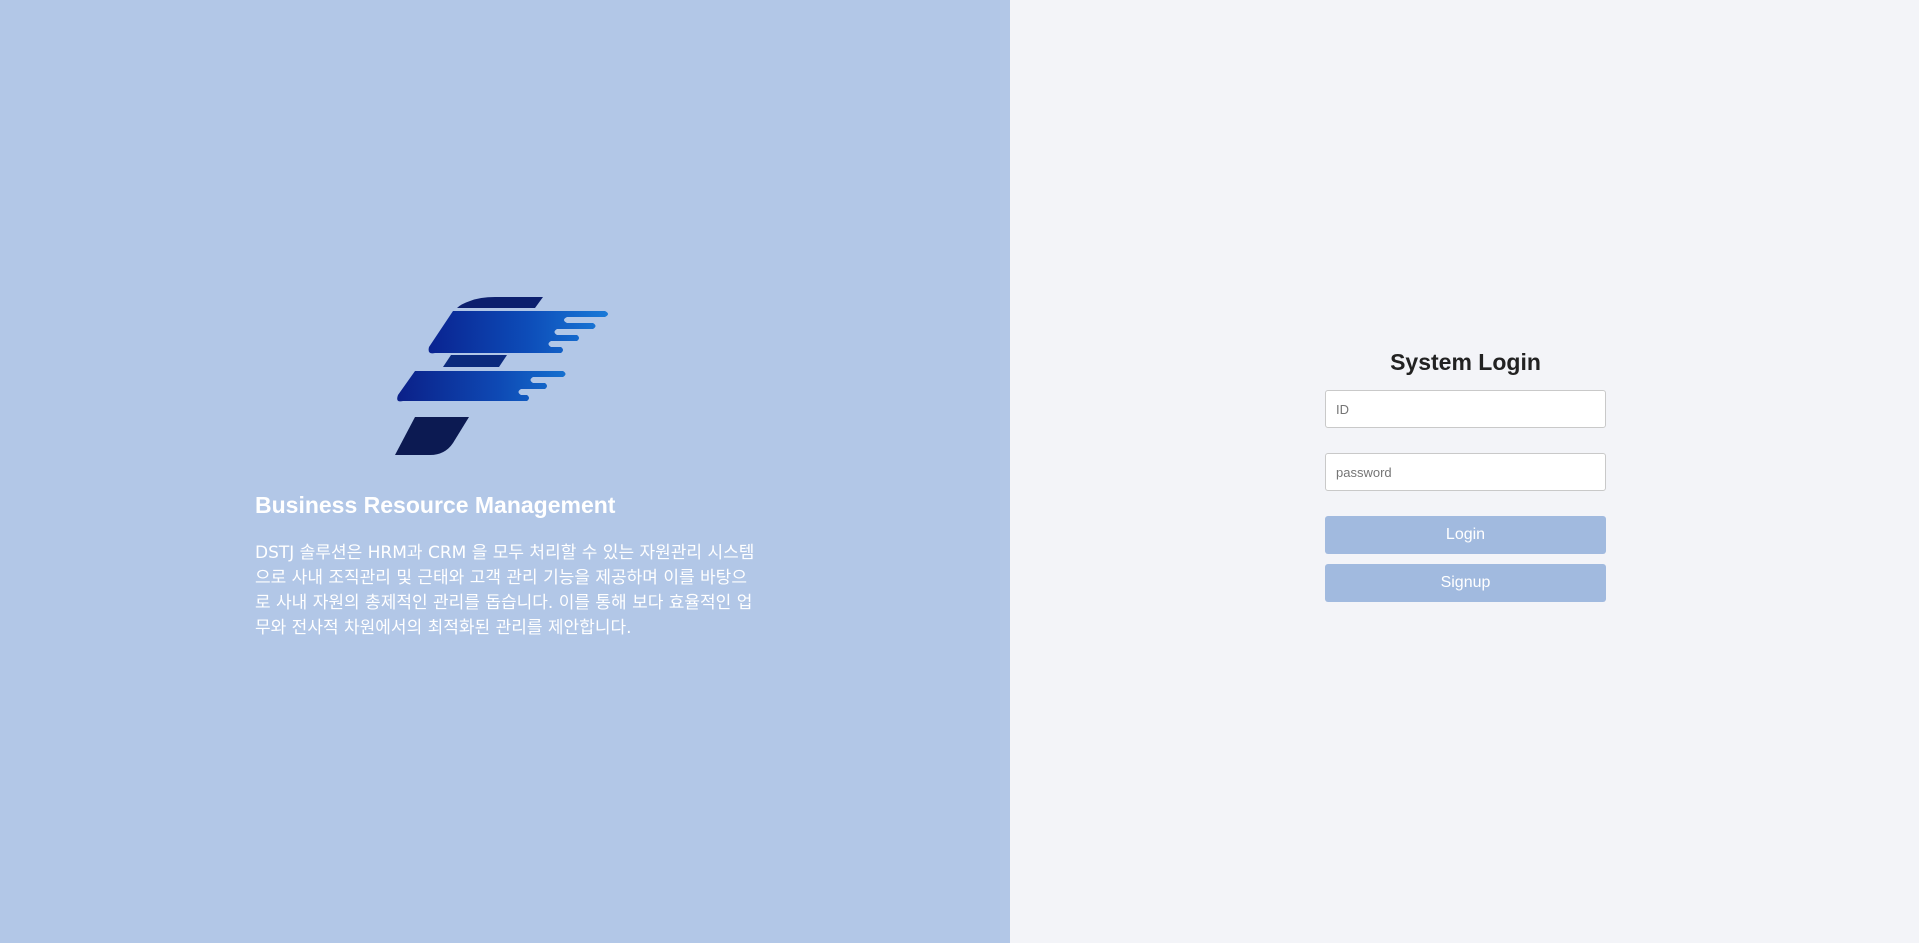 This screenshot has width=1919, height=943. I want to click on signup-button: Signup, so click(1465, 583).